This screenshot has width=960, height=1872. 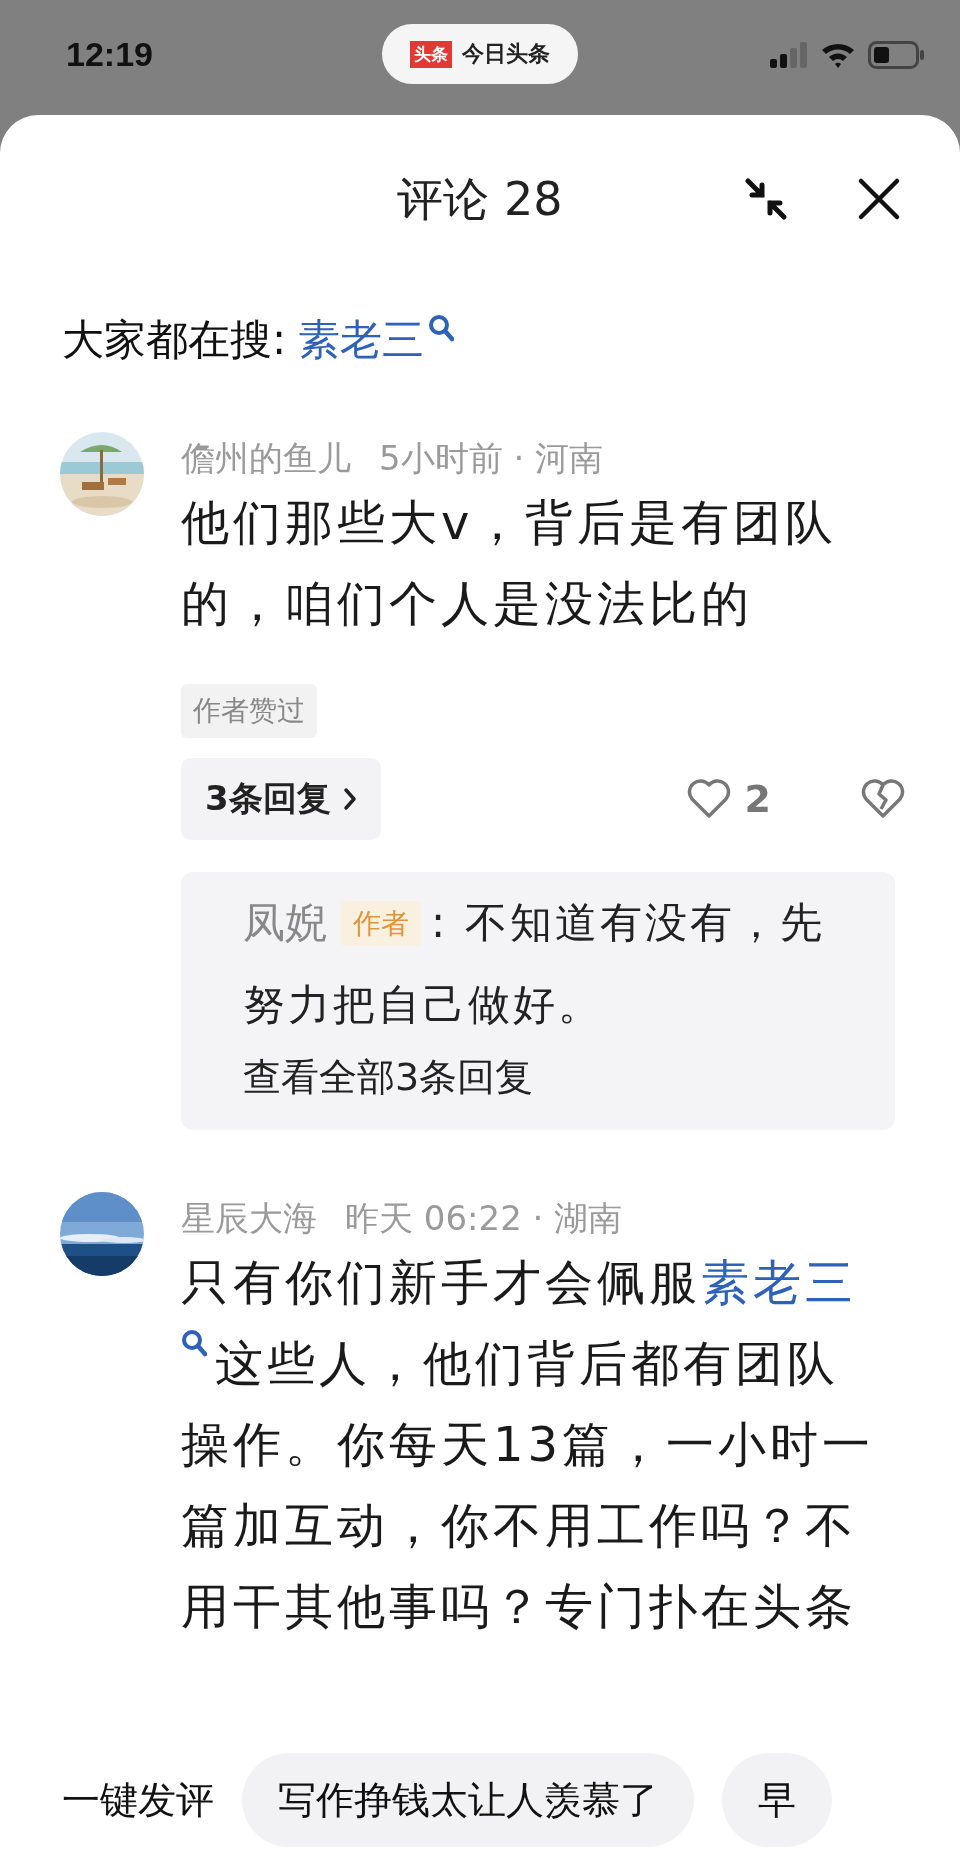 I want to click on comment-meta: 昨天 06:22 · 湖南, so click(x=484, y=1218).